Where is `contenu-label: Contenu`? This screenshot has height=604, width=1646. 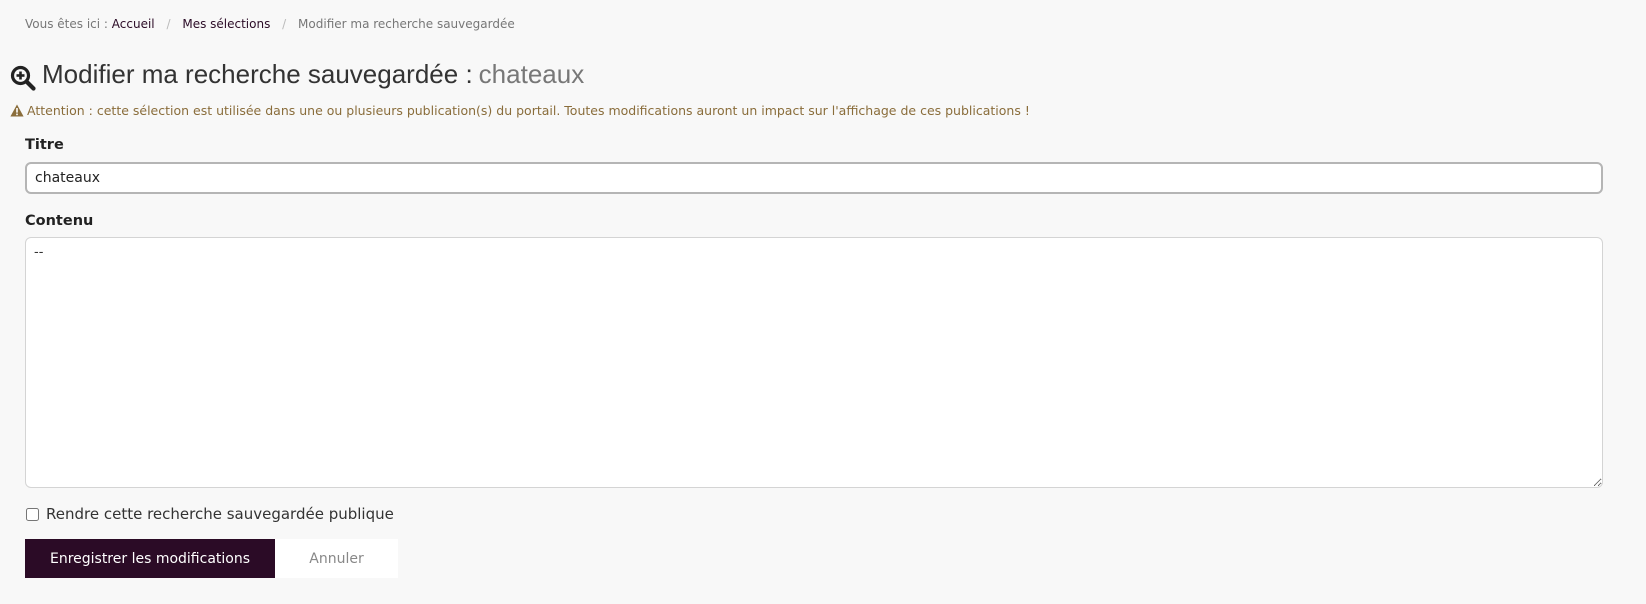 contenu-label: Contenu is located at coordinates (59, 221).